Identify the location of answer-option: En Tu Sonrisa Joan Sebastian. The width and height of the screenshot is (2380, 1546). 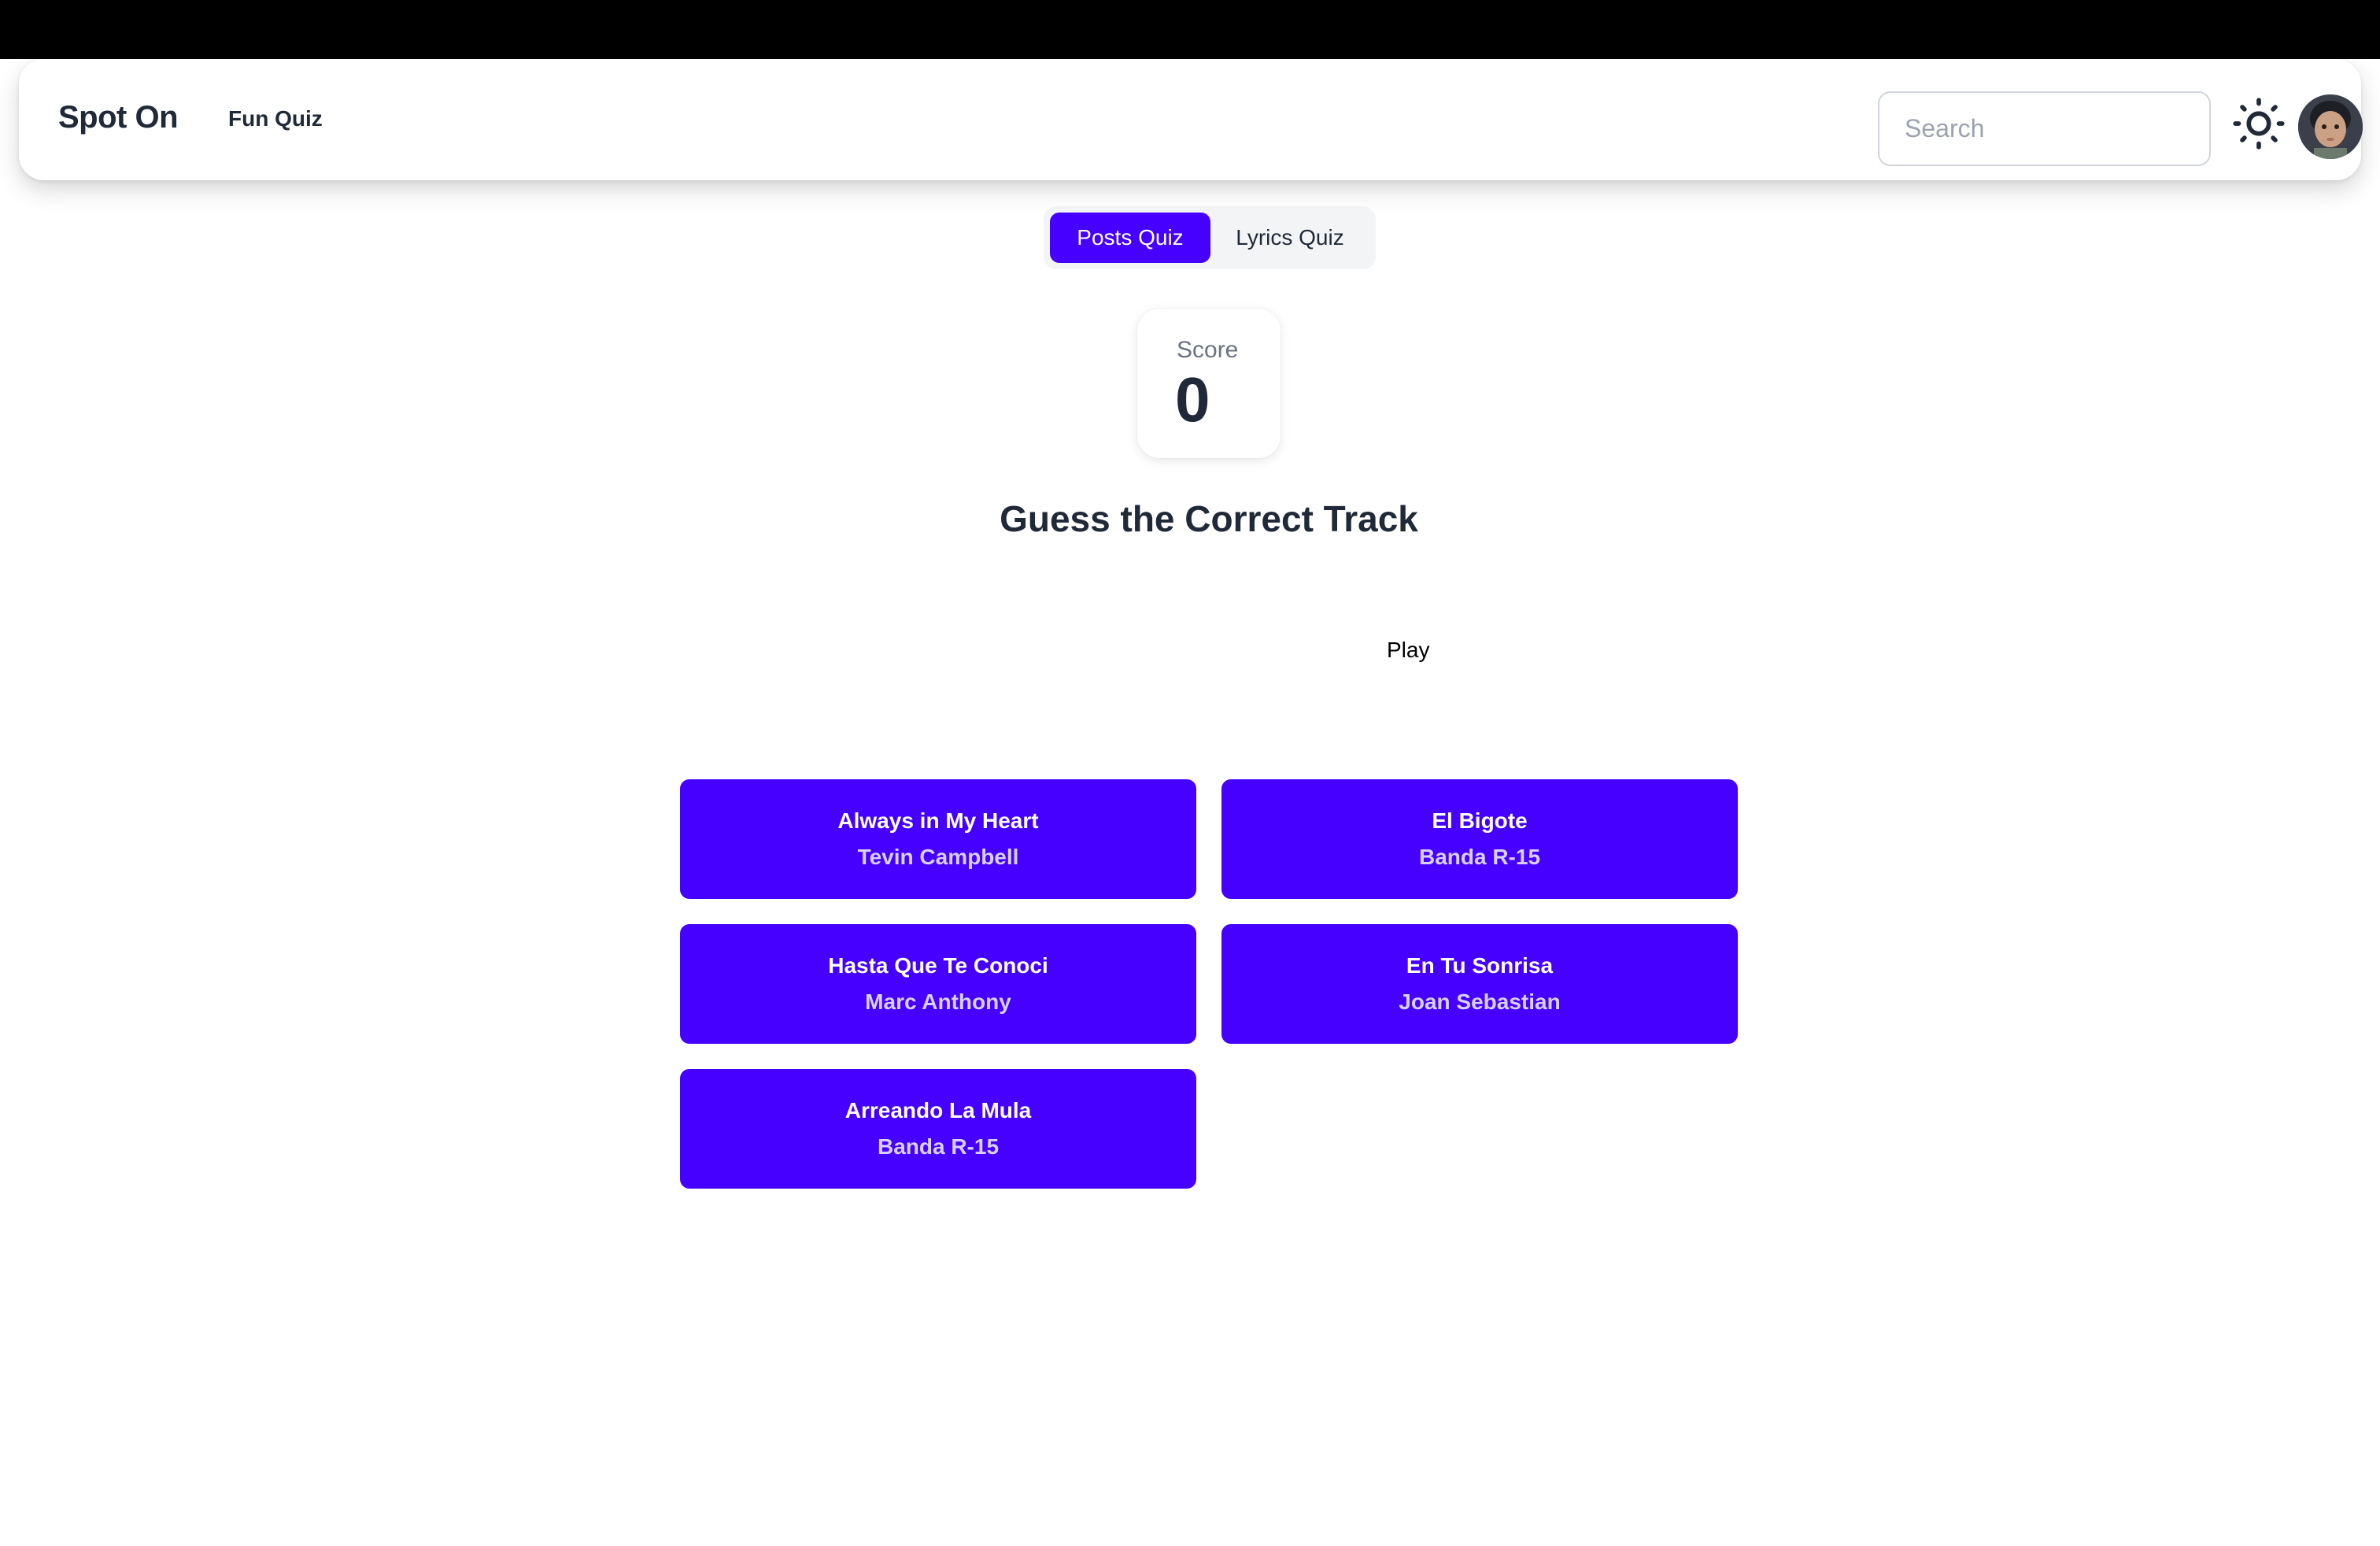
(1479, 984).